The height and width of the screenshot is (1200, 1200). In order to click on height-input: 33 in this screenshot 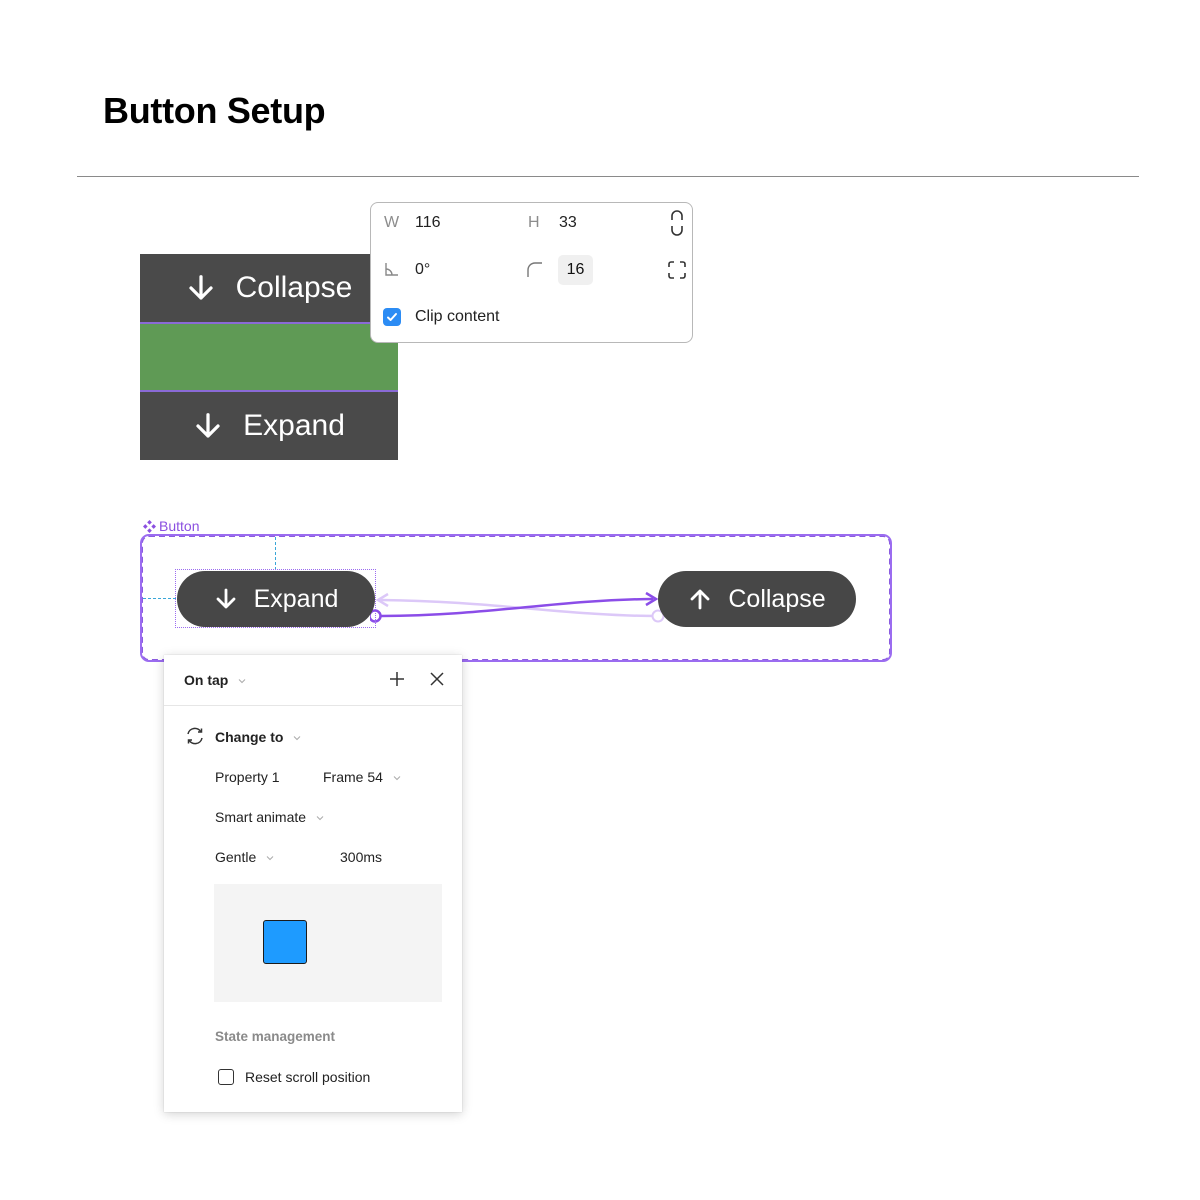, I will do `click(568, 223)`.